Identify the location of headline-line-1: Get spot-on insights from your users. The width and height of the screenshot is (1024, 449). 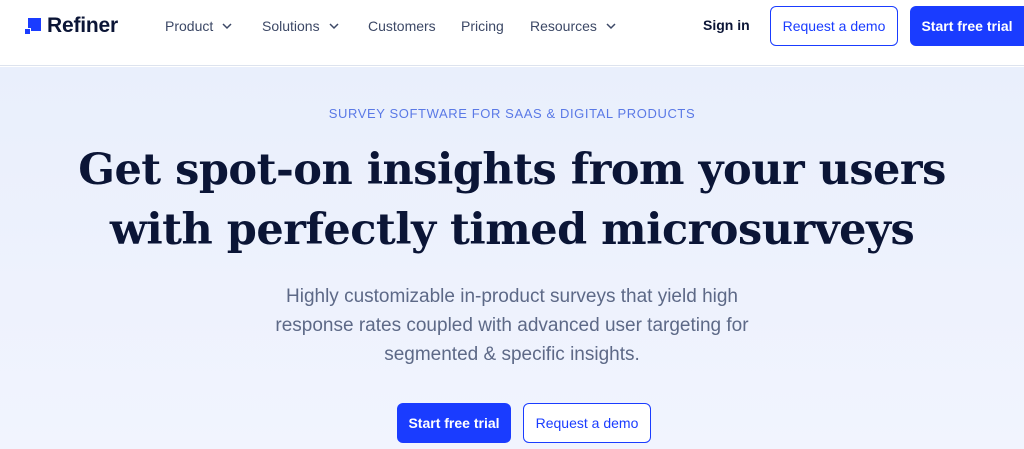
(512, 170).